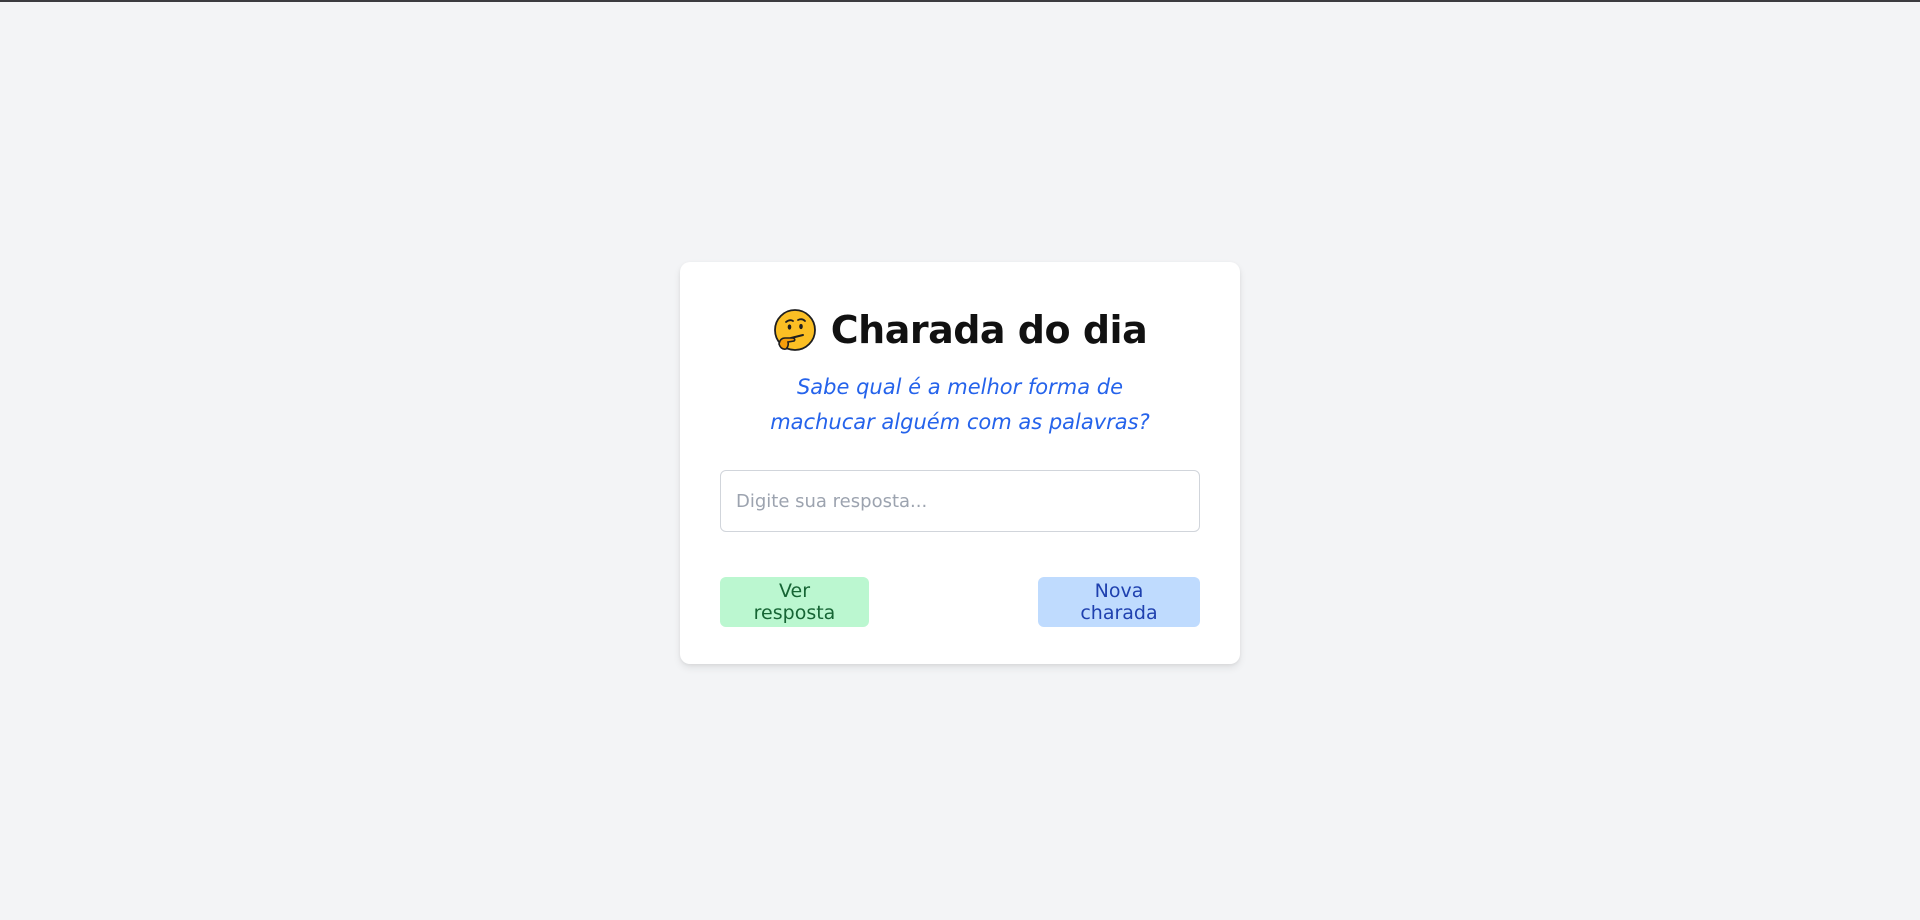 The width and height of the screenshot is (1920, 920). I want to click on page-title: Charada do dia, so click(989, 330).